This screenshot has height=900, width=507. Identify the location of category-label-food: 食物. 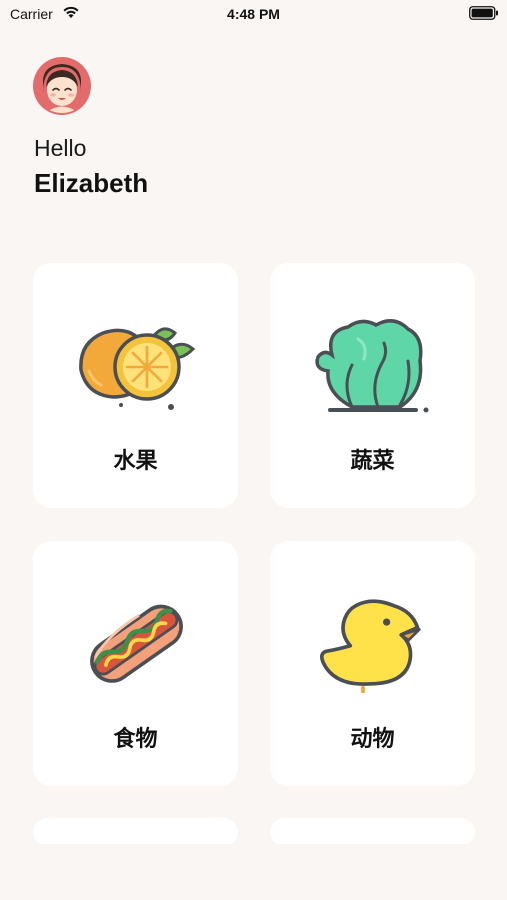
(135, 739).